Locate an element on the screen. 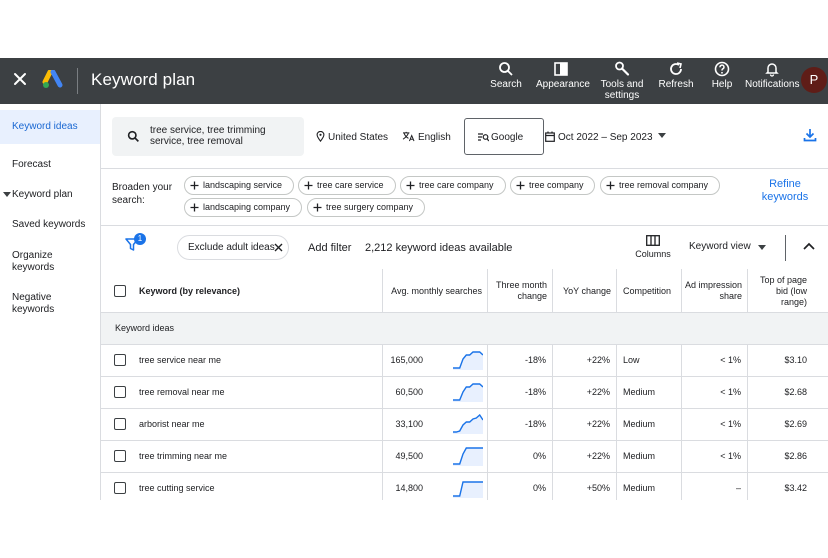  refine-keywords-button: Refine keywords is located at coordinates (785, 191).